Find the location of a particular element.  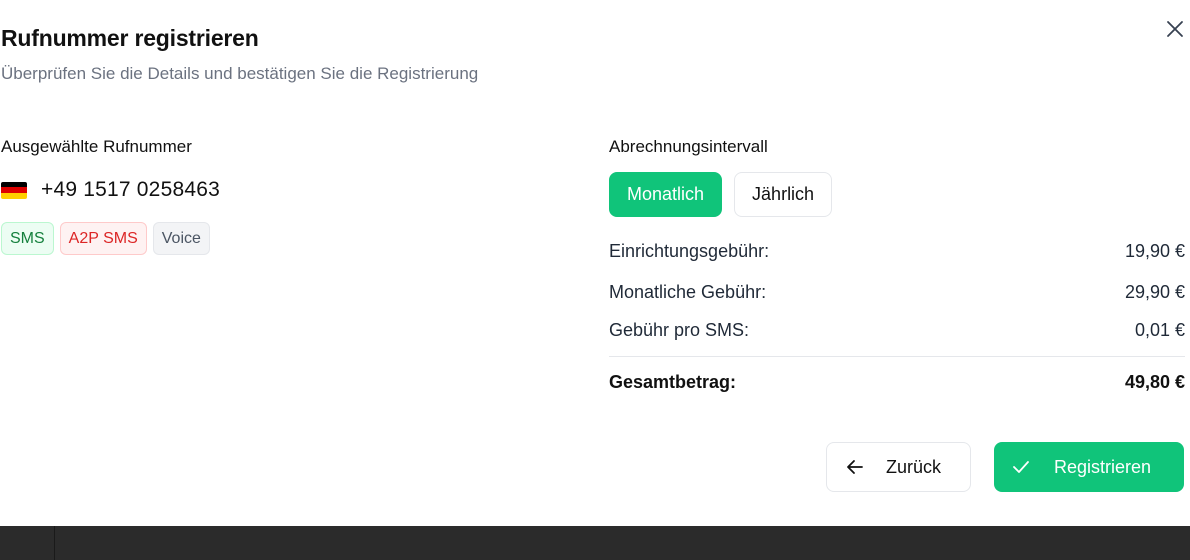

total-label: Gesamtbetrag: is located at coordinates (673, 382).